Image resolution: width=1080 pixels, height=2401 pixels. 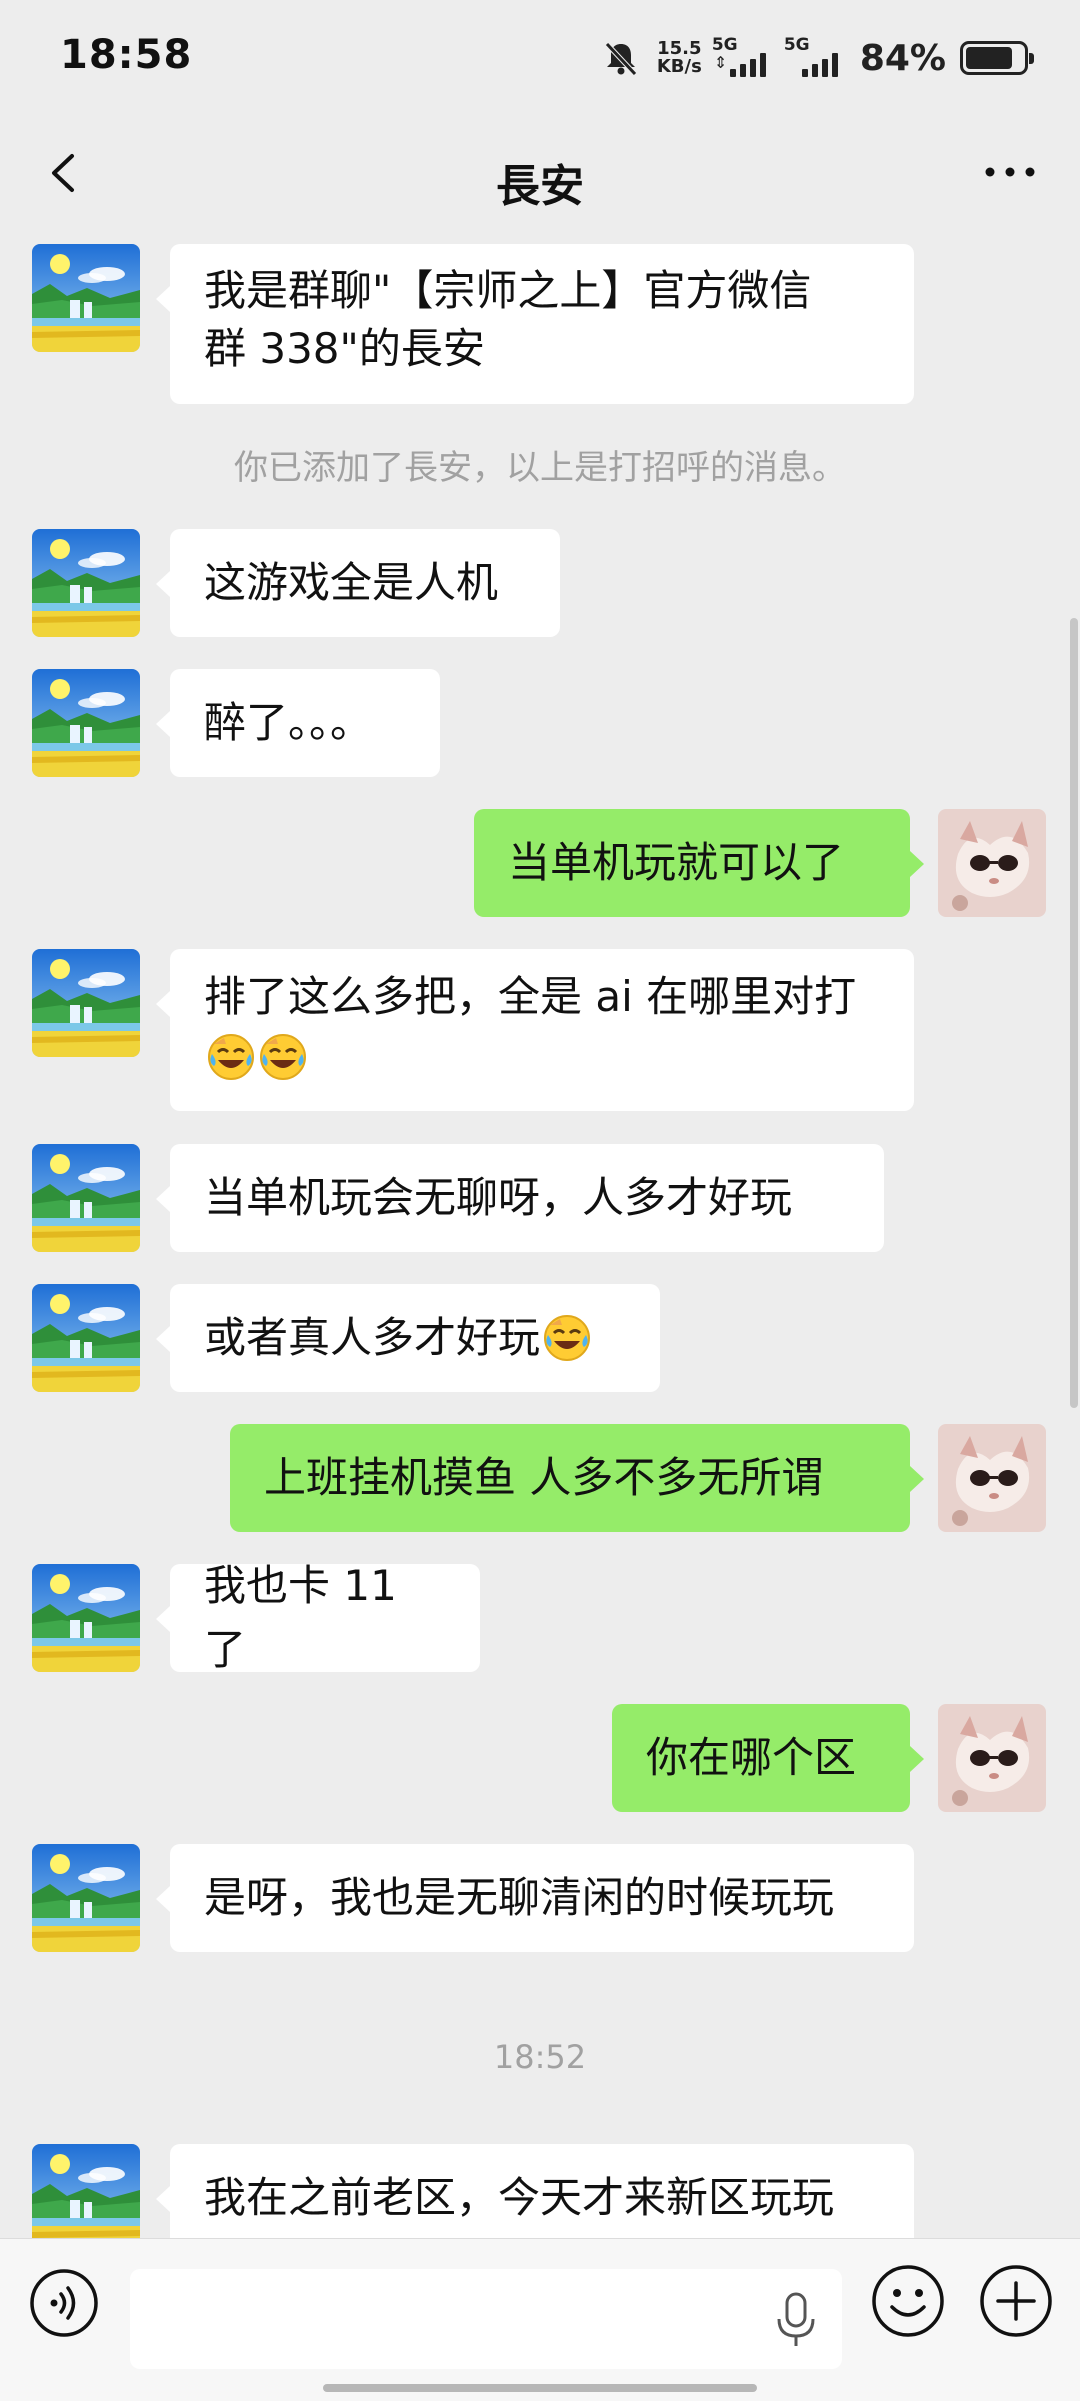 I want to click on battery-icon, so click(x=997, y=58).